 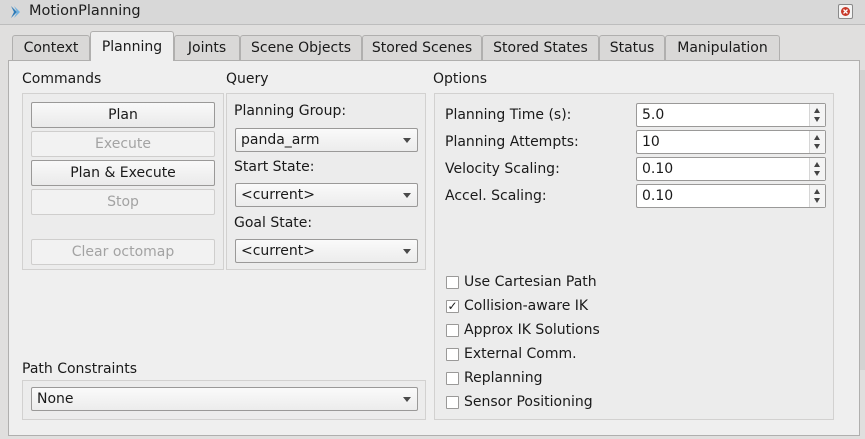 What do you see at coordinates (123, 202) in the screenshot?
I see `stop-button: Stop` at bounding box center [123, 202].